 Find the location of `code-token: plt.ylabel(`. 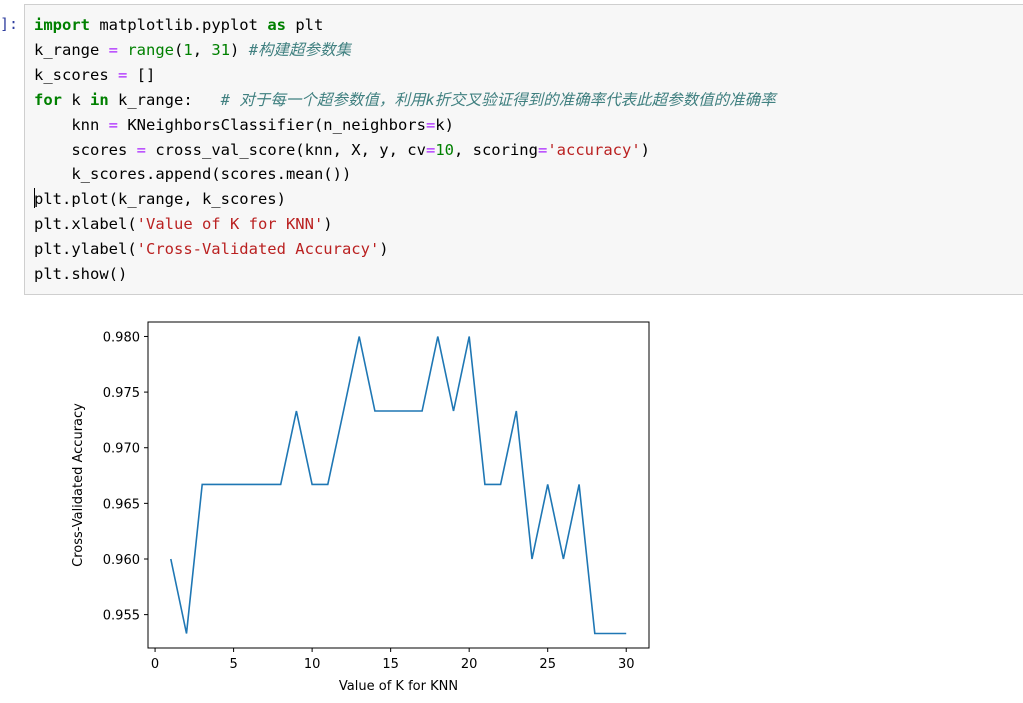

code-token: plt.ylabel( is located at coordinates (85, 249).